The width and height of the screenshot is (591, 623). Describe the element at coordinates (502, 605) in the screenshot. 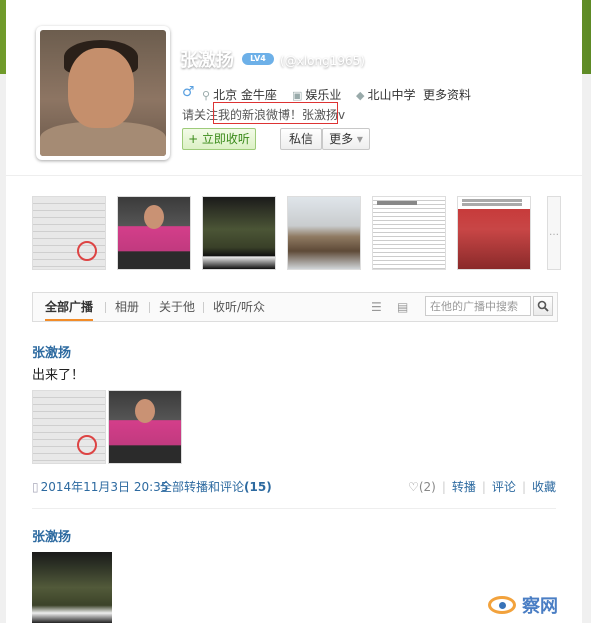

I see `eye-logo-icon` at that location.